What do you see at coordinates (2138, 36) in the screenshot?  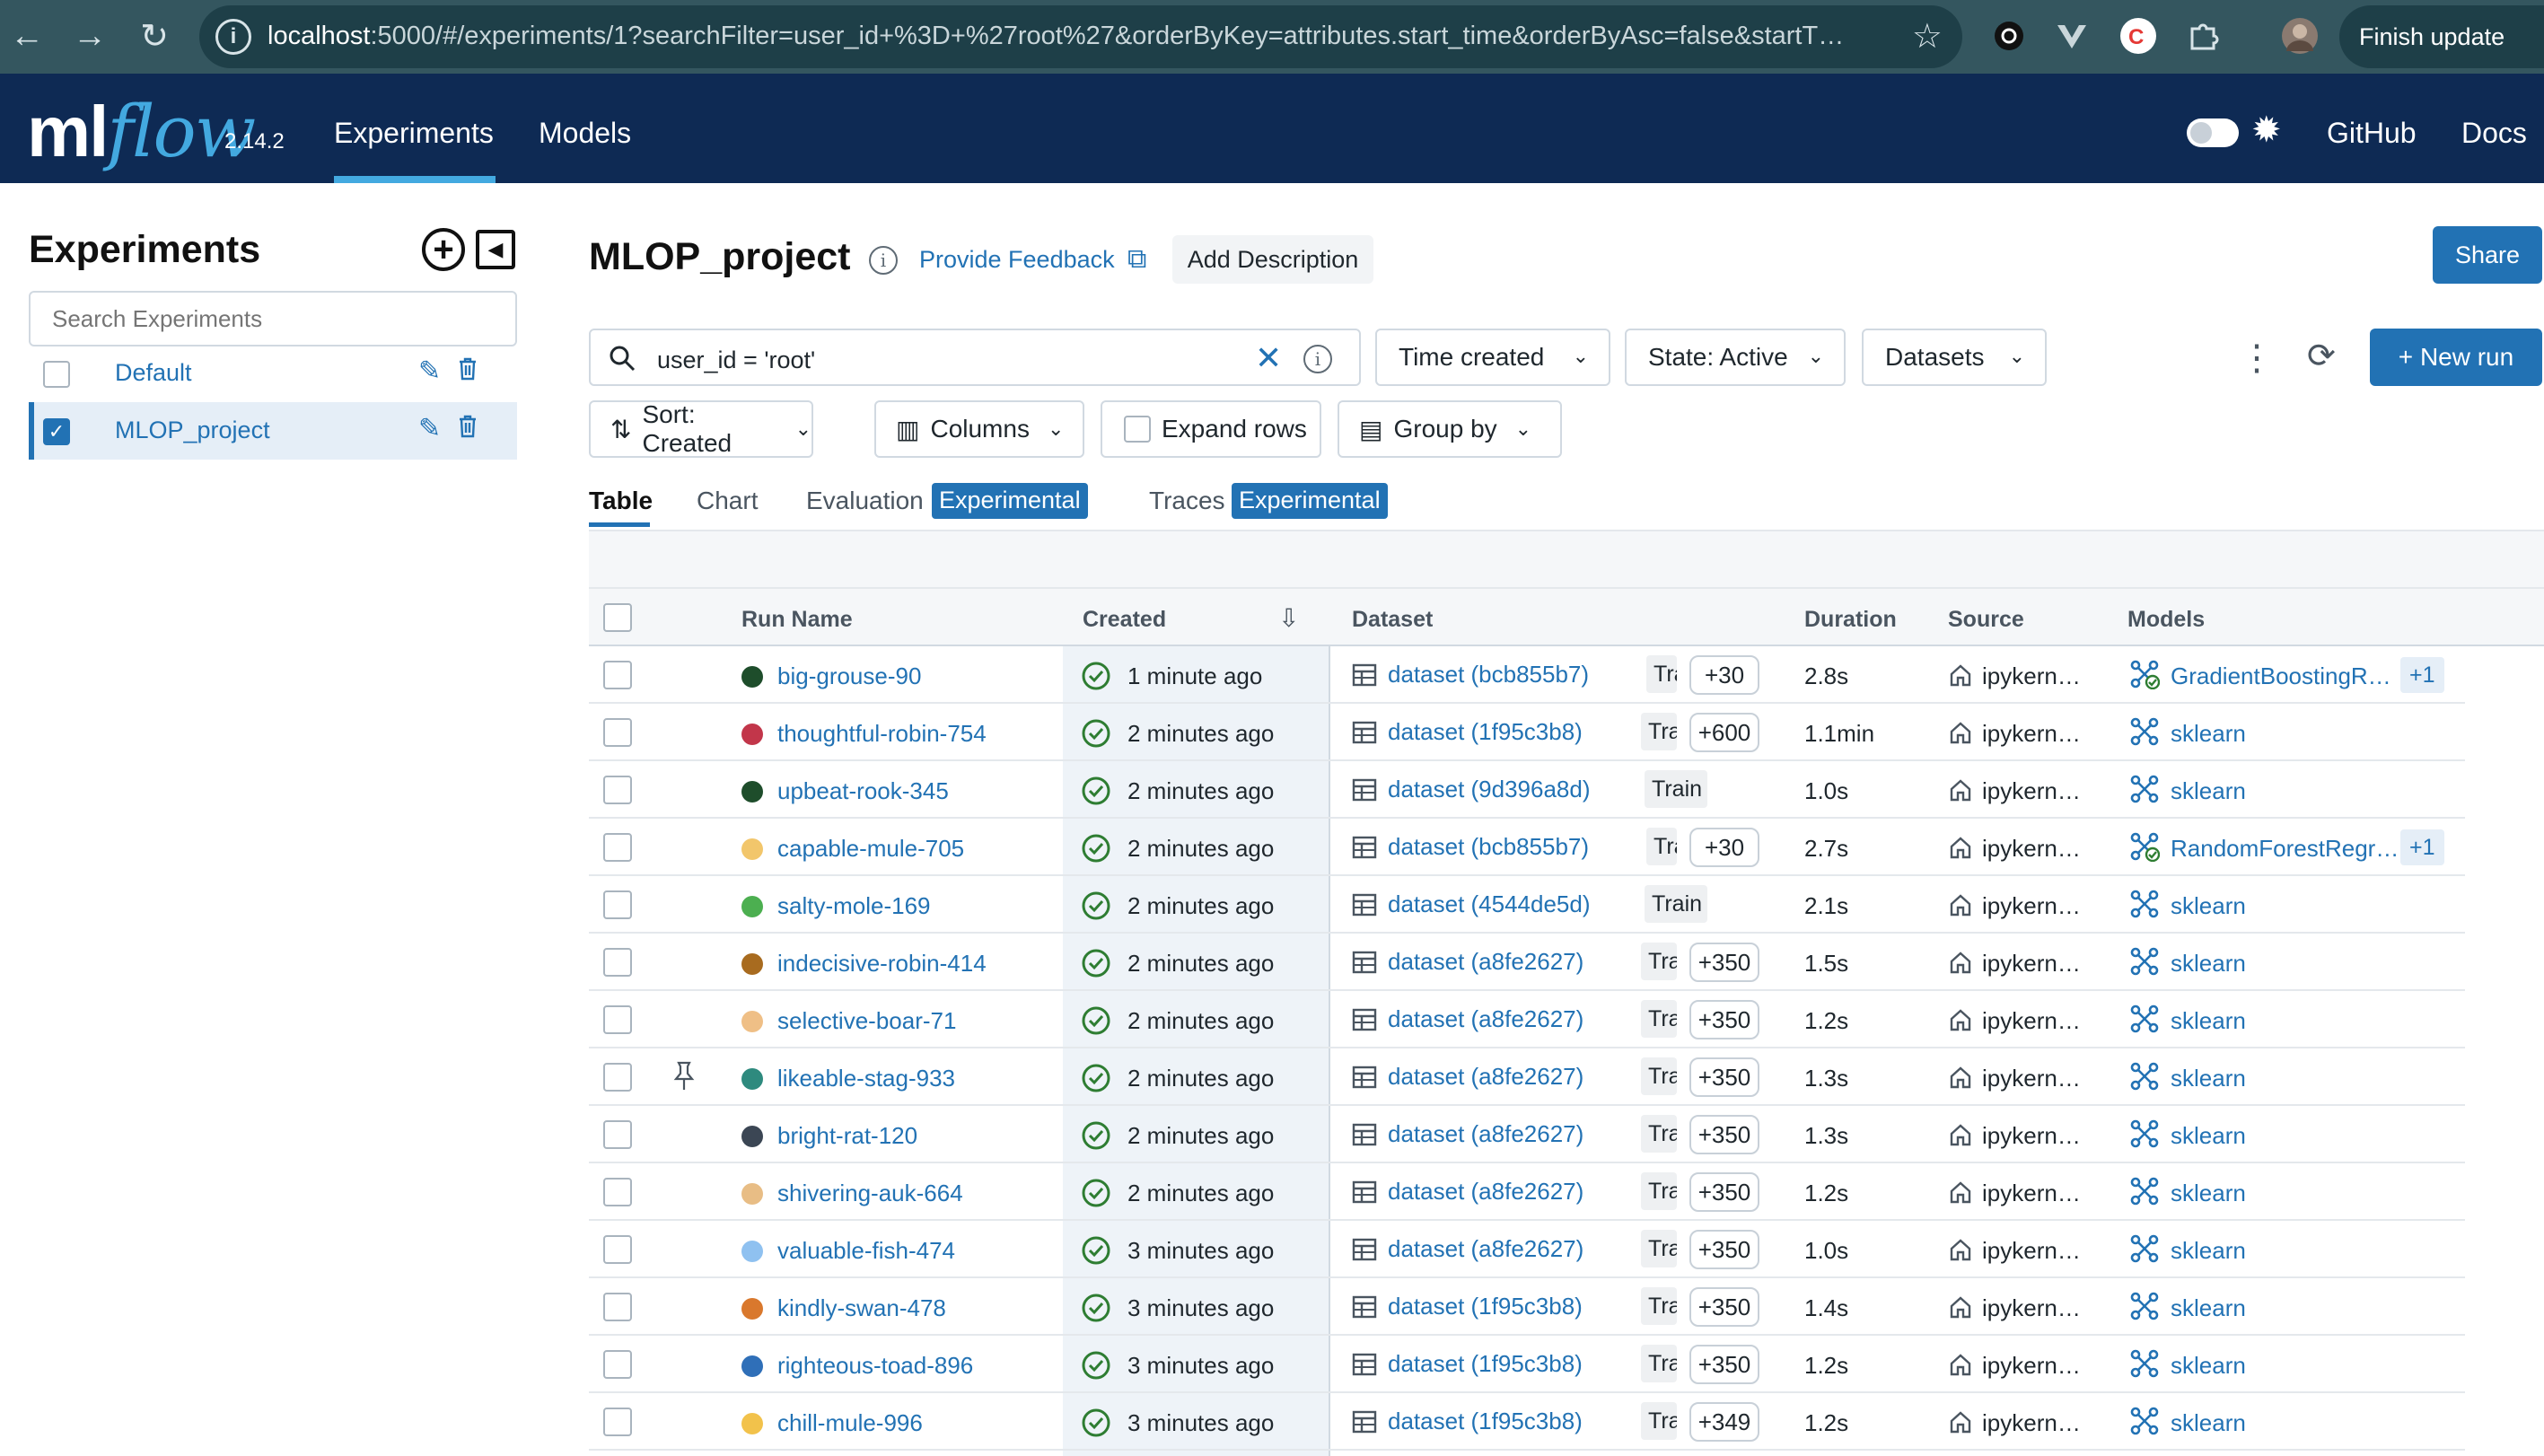 I see `extension-c-icon: C` at bounding box center [2138, 36].